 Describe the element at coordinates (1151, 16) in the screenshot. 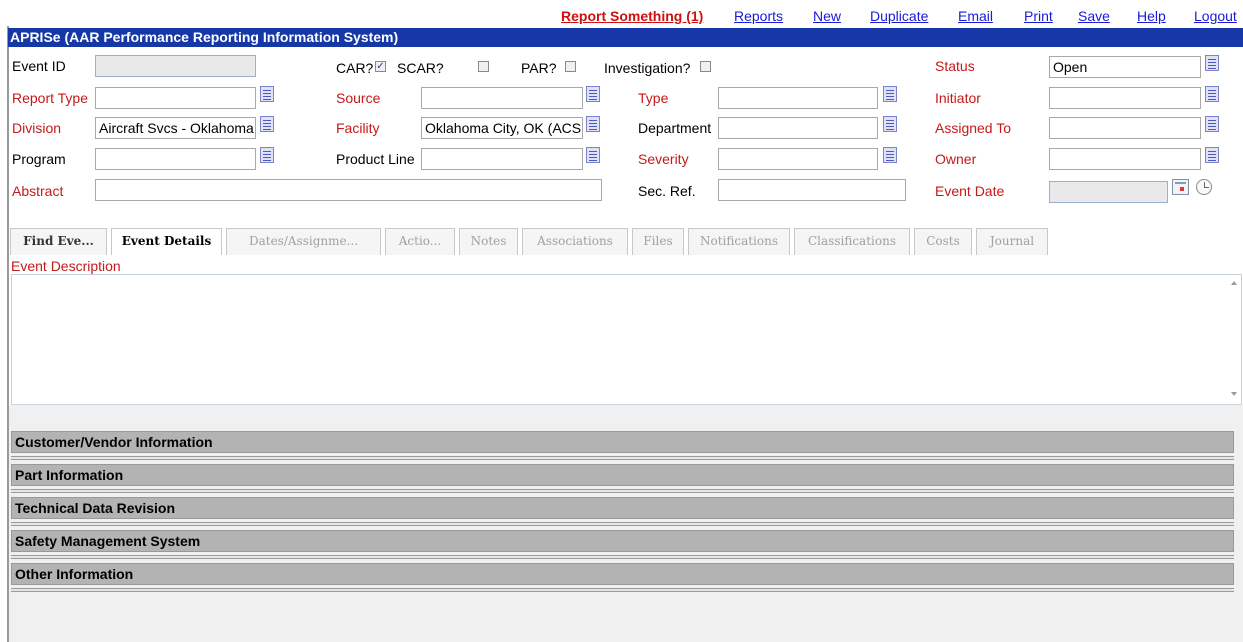

I see `help-link: Help` at that location.